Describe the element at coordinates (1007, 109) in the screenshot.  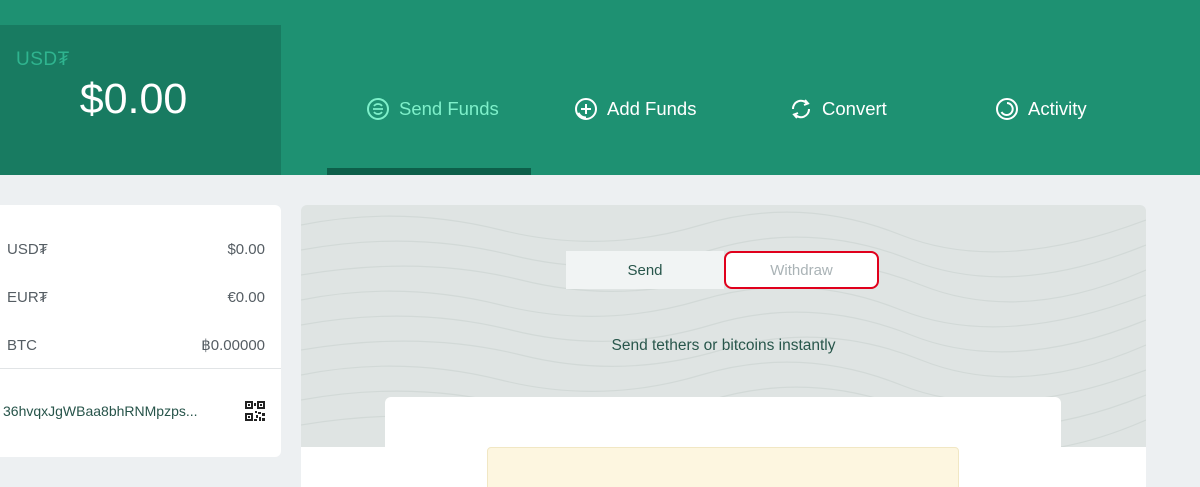
I see `activity-icon` at that location.